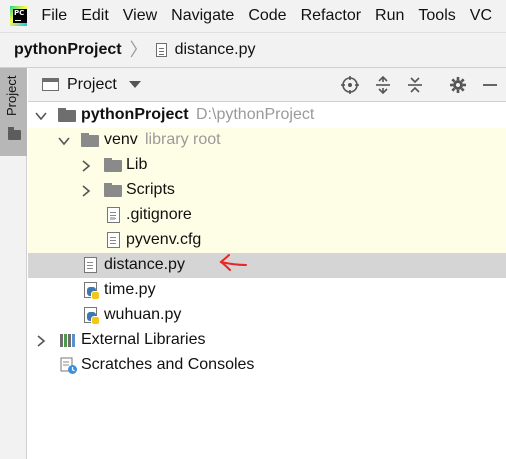 The height and width of the screenshot is (459, 506). Describe the element at coordinates (331, 16) in the screenshot. I see `menu-refactor: Refactor` at that location.